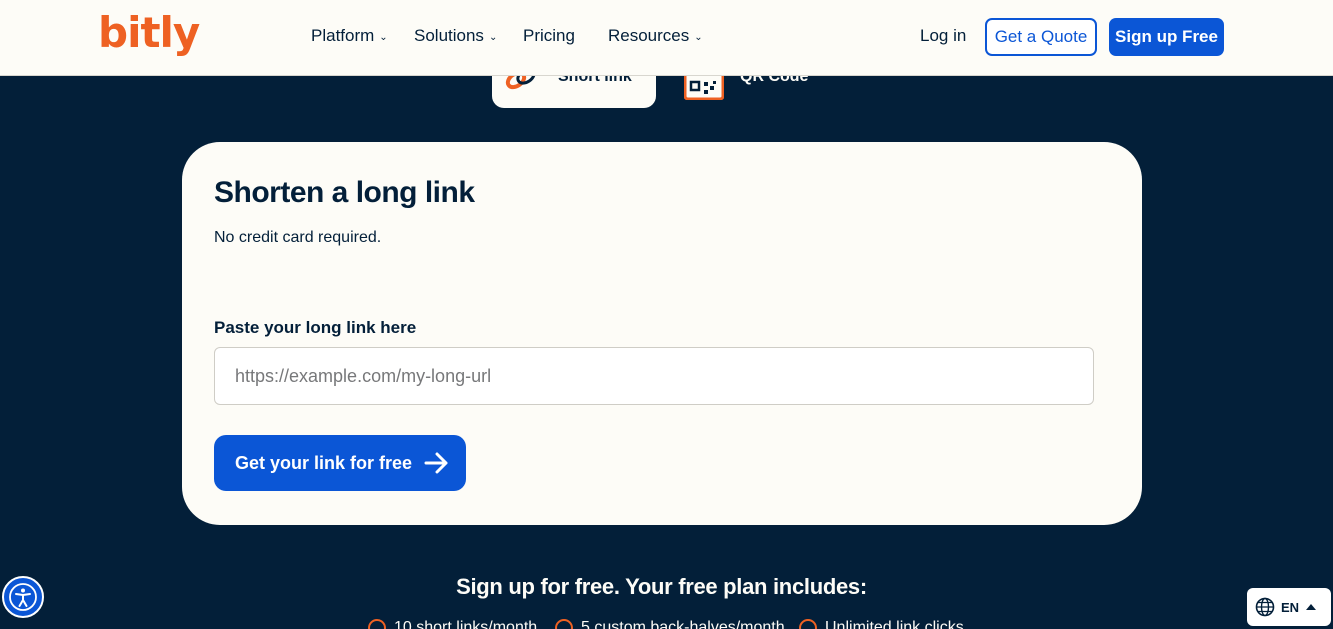  Describe the element at coordinates (436, 463) in the screenshot. I see `arrow-right-icon` at that location.